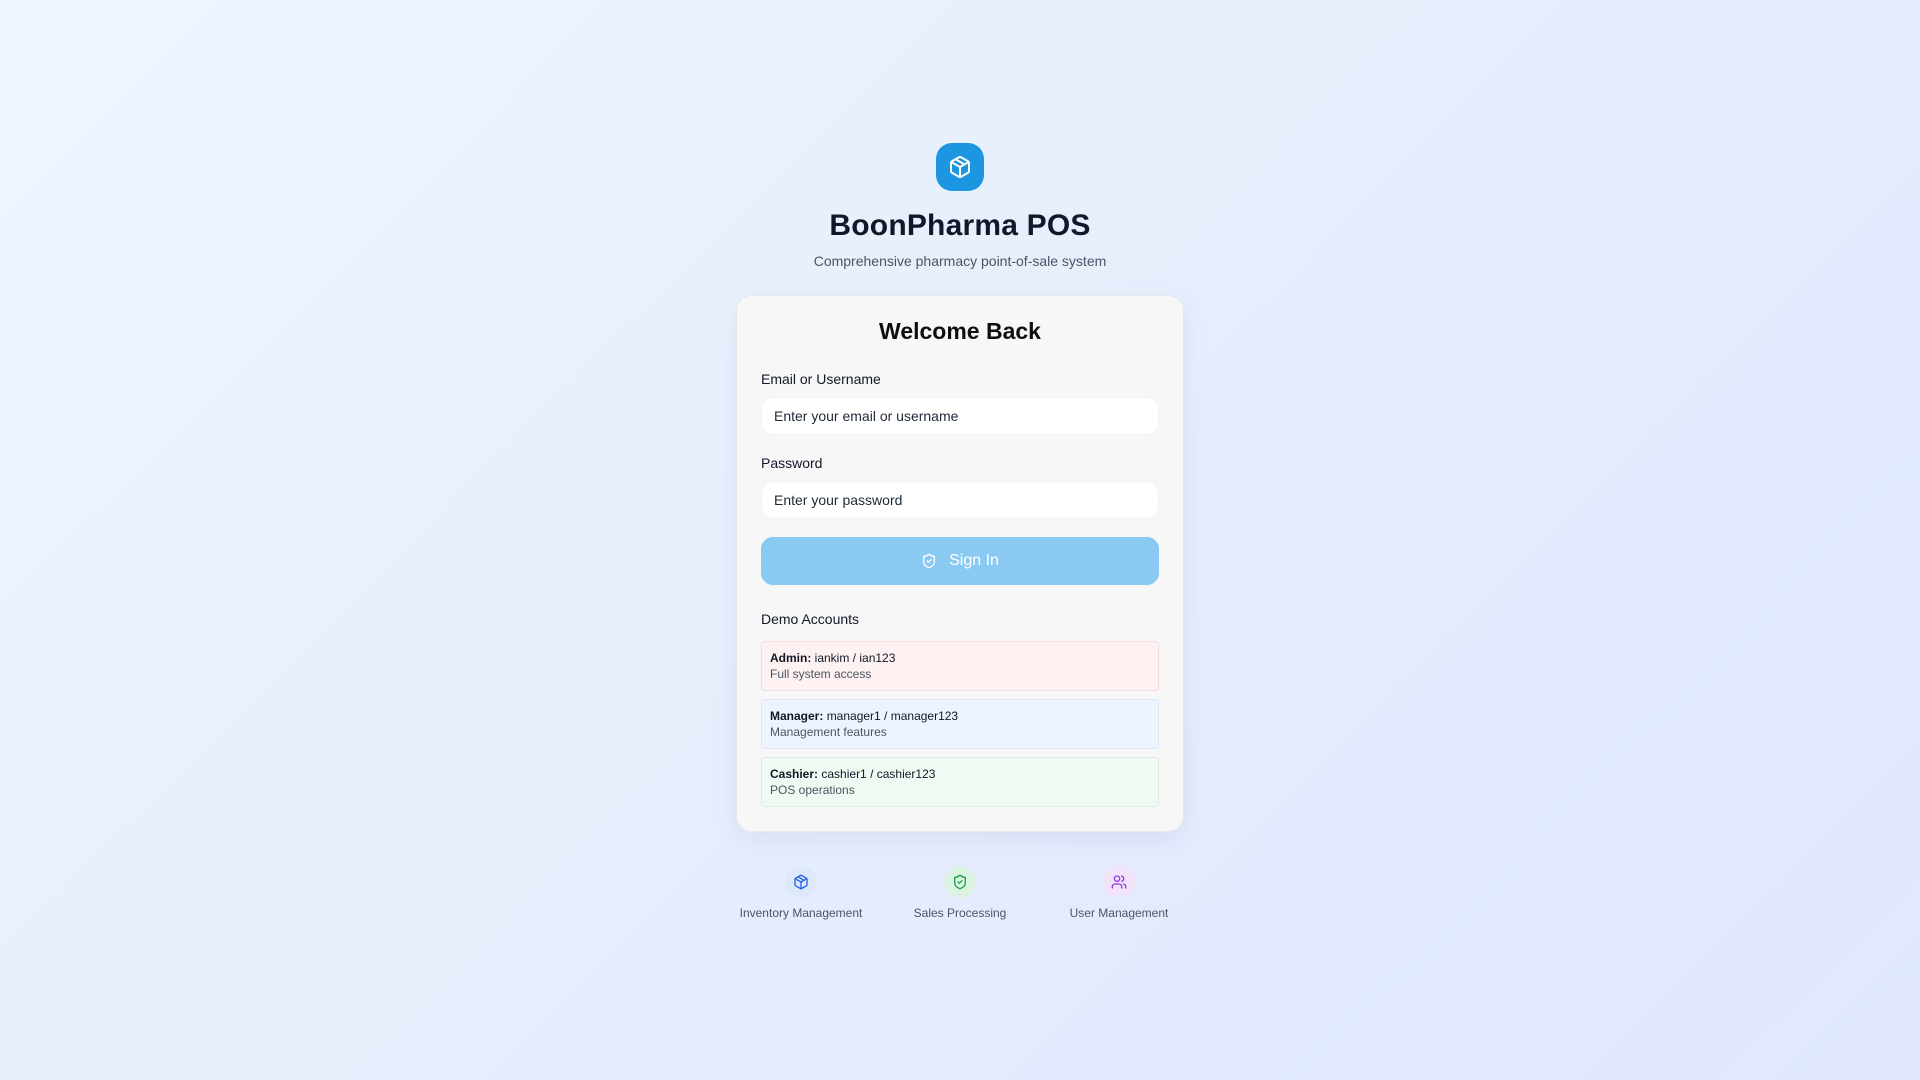 The height and width of the screenshot is (1080, 1920). Describe the element at coordinates (801, 913) in the screenshot. I see `feature-label: Inventory Management` at that location.